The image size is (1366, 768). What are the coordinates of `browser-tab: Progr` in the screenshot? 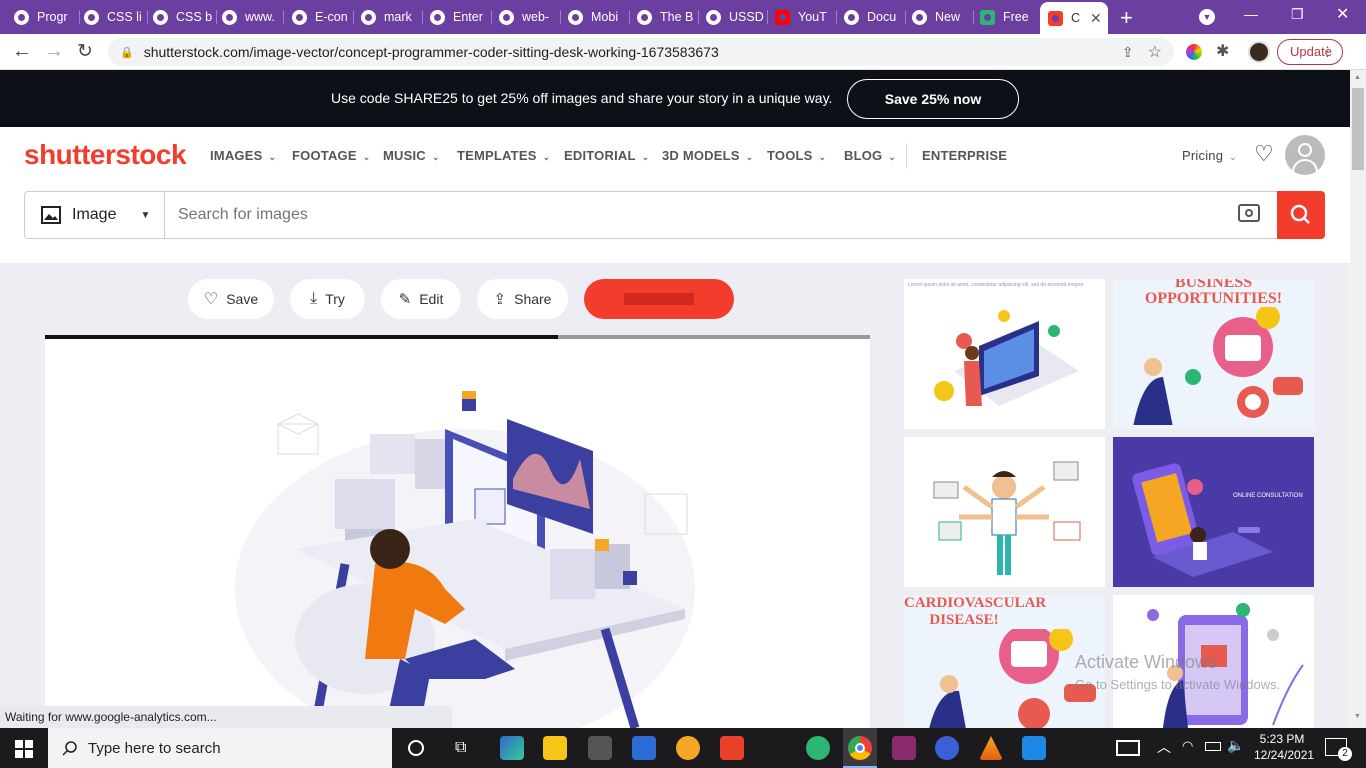 It's located at (47, 17).